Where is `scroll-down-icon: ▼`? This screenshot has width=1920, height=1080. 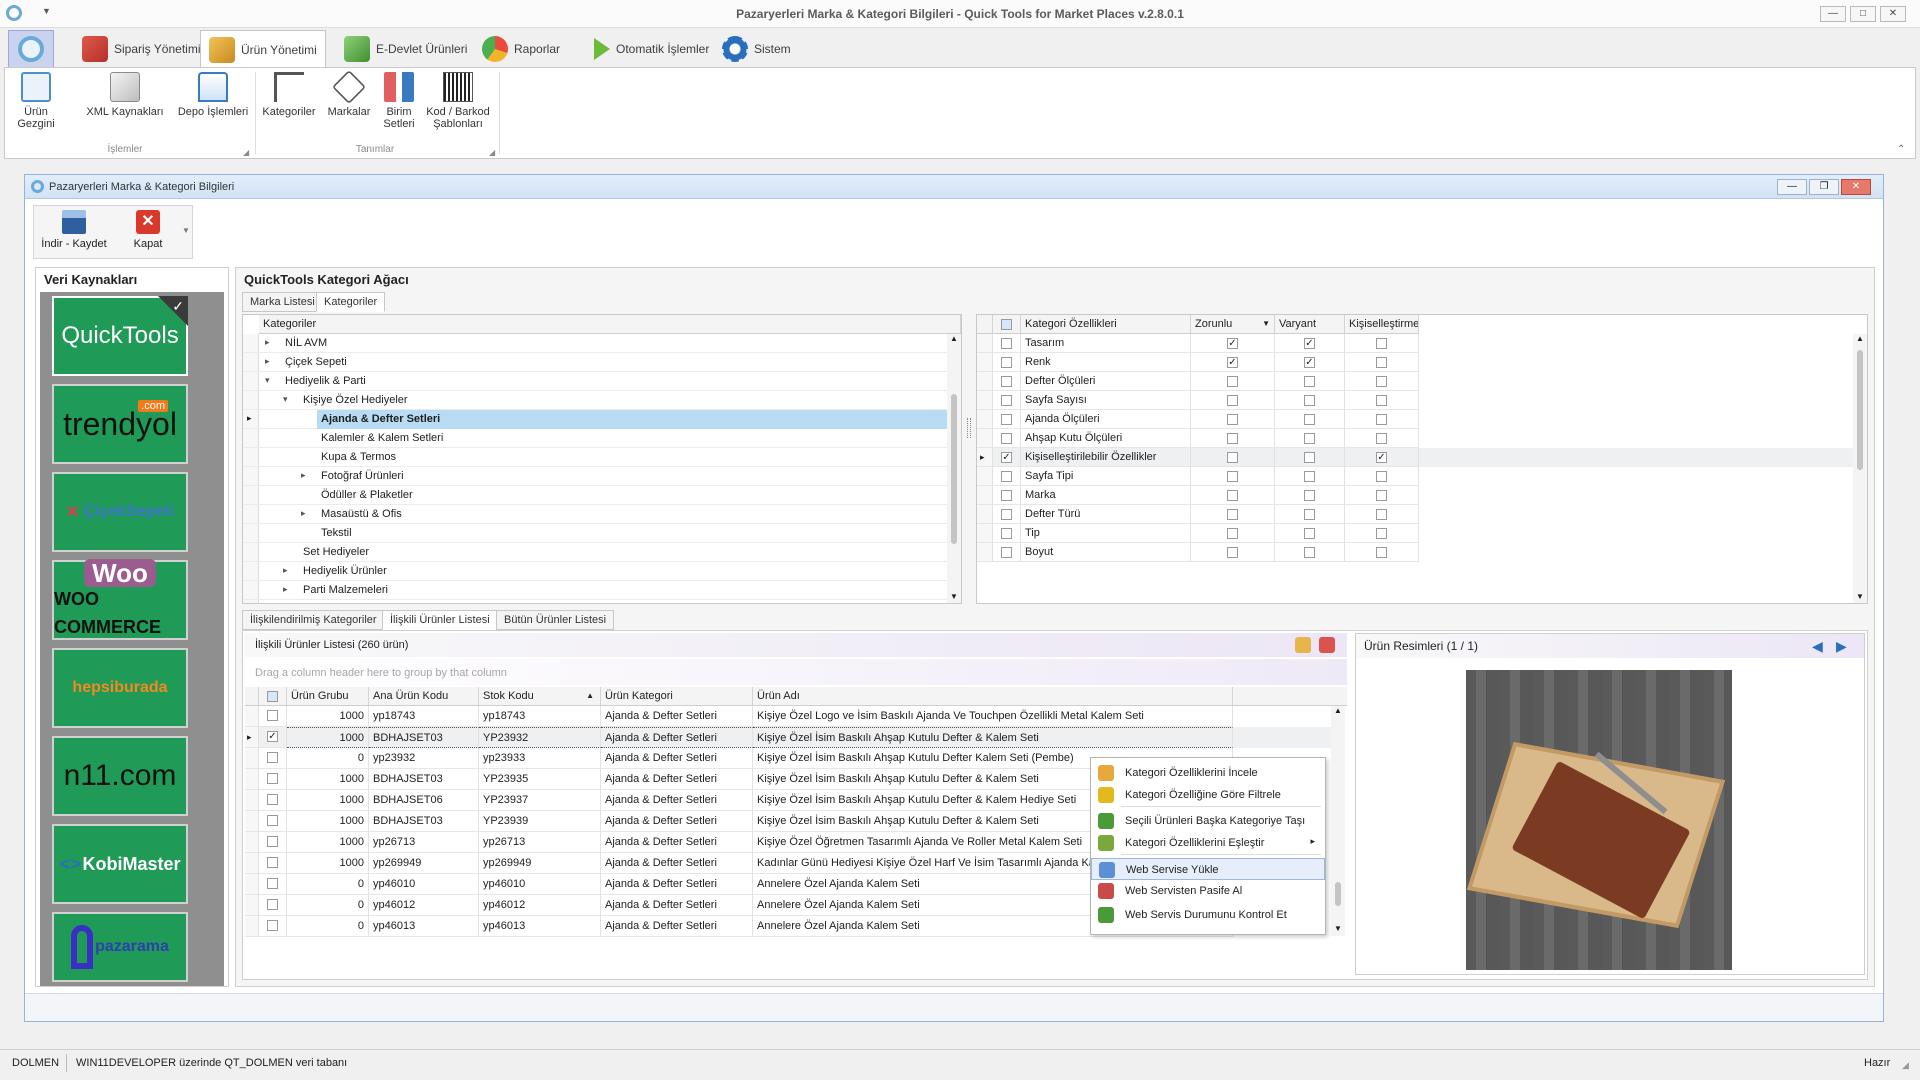 scroll-down-icon: ▼ is located at coordinates (1338, 928).